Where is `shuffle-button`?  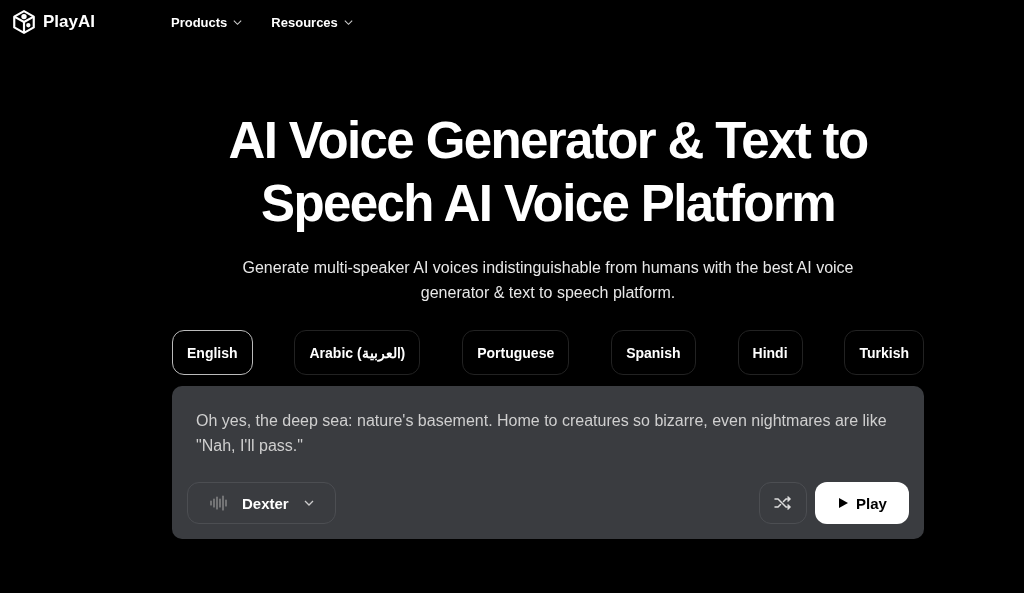
shuffle-button is located at coordinates (783, 503).